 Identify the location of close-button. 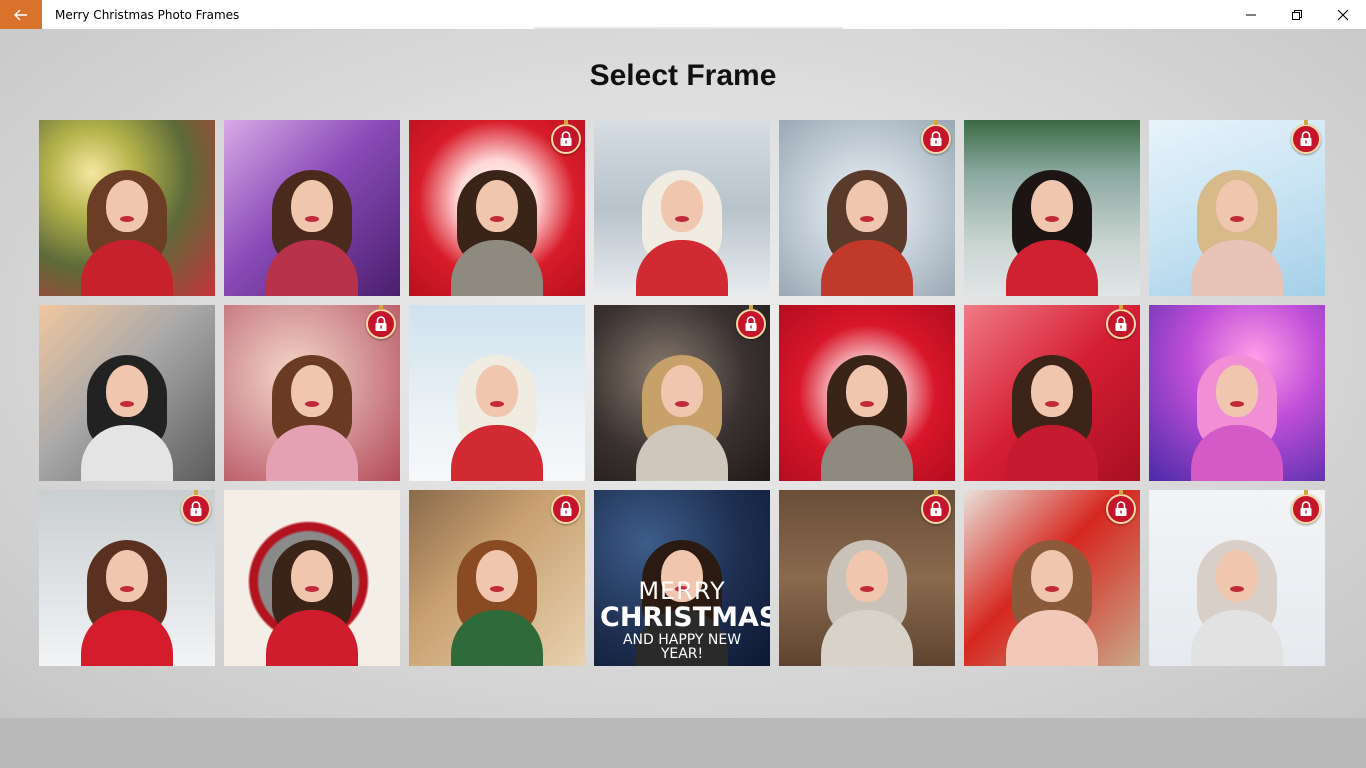
(1343, 14).